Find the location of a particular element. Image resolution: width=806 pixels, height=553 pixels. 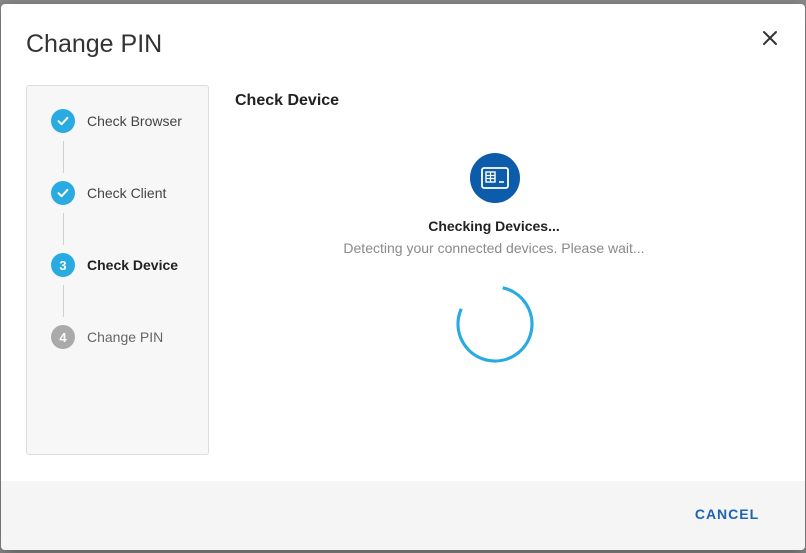

step-check-client: Check Client is located at coordinates (108, 193).